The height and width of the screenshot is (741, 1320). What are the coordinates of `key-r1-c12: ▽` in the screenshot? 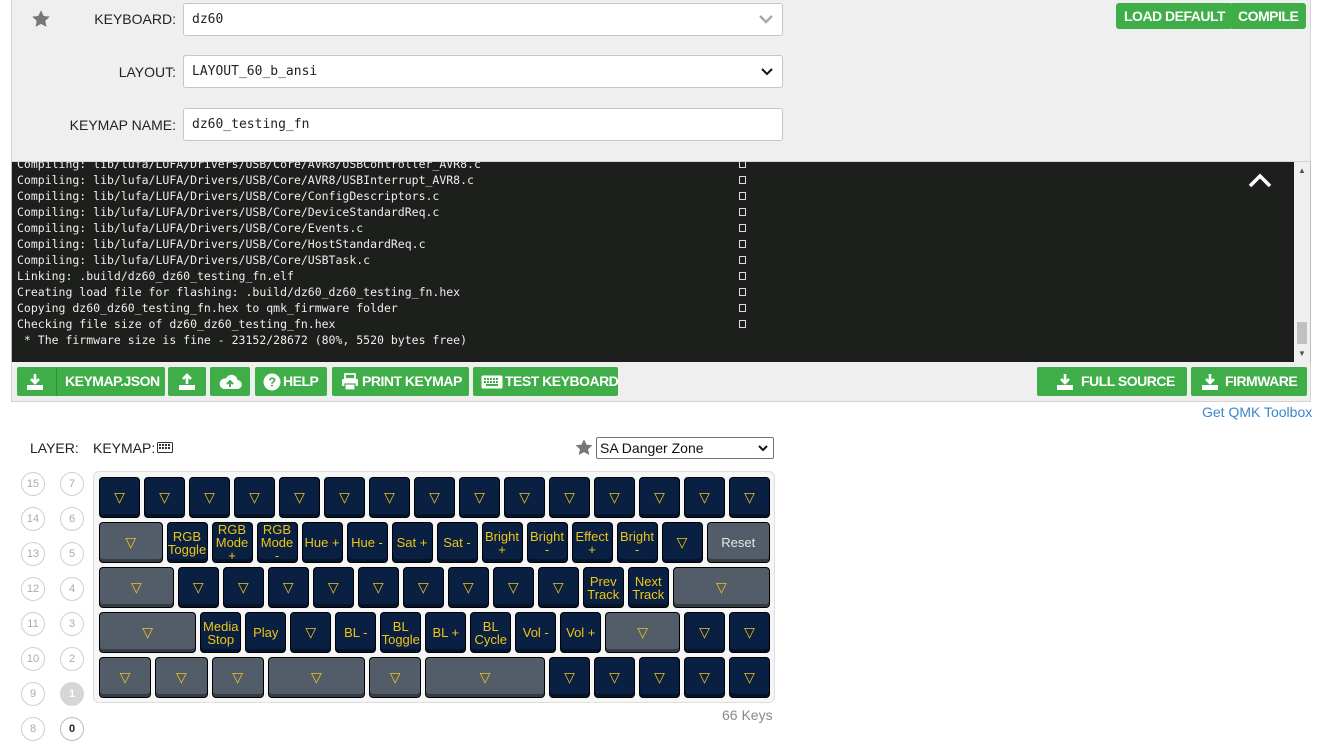 It's located at (682, 542).